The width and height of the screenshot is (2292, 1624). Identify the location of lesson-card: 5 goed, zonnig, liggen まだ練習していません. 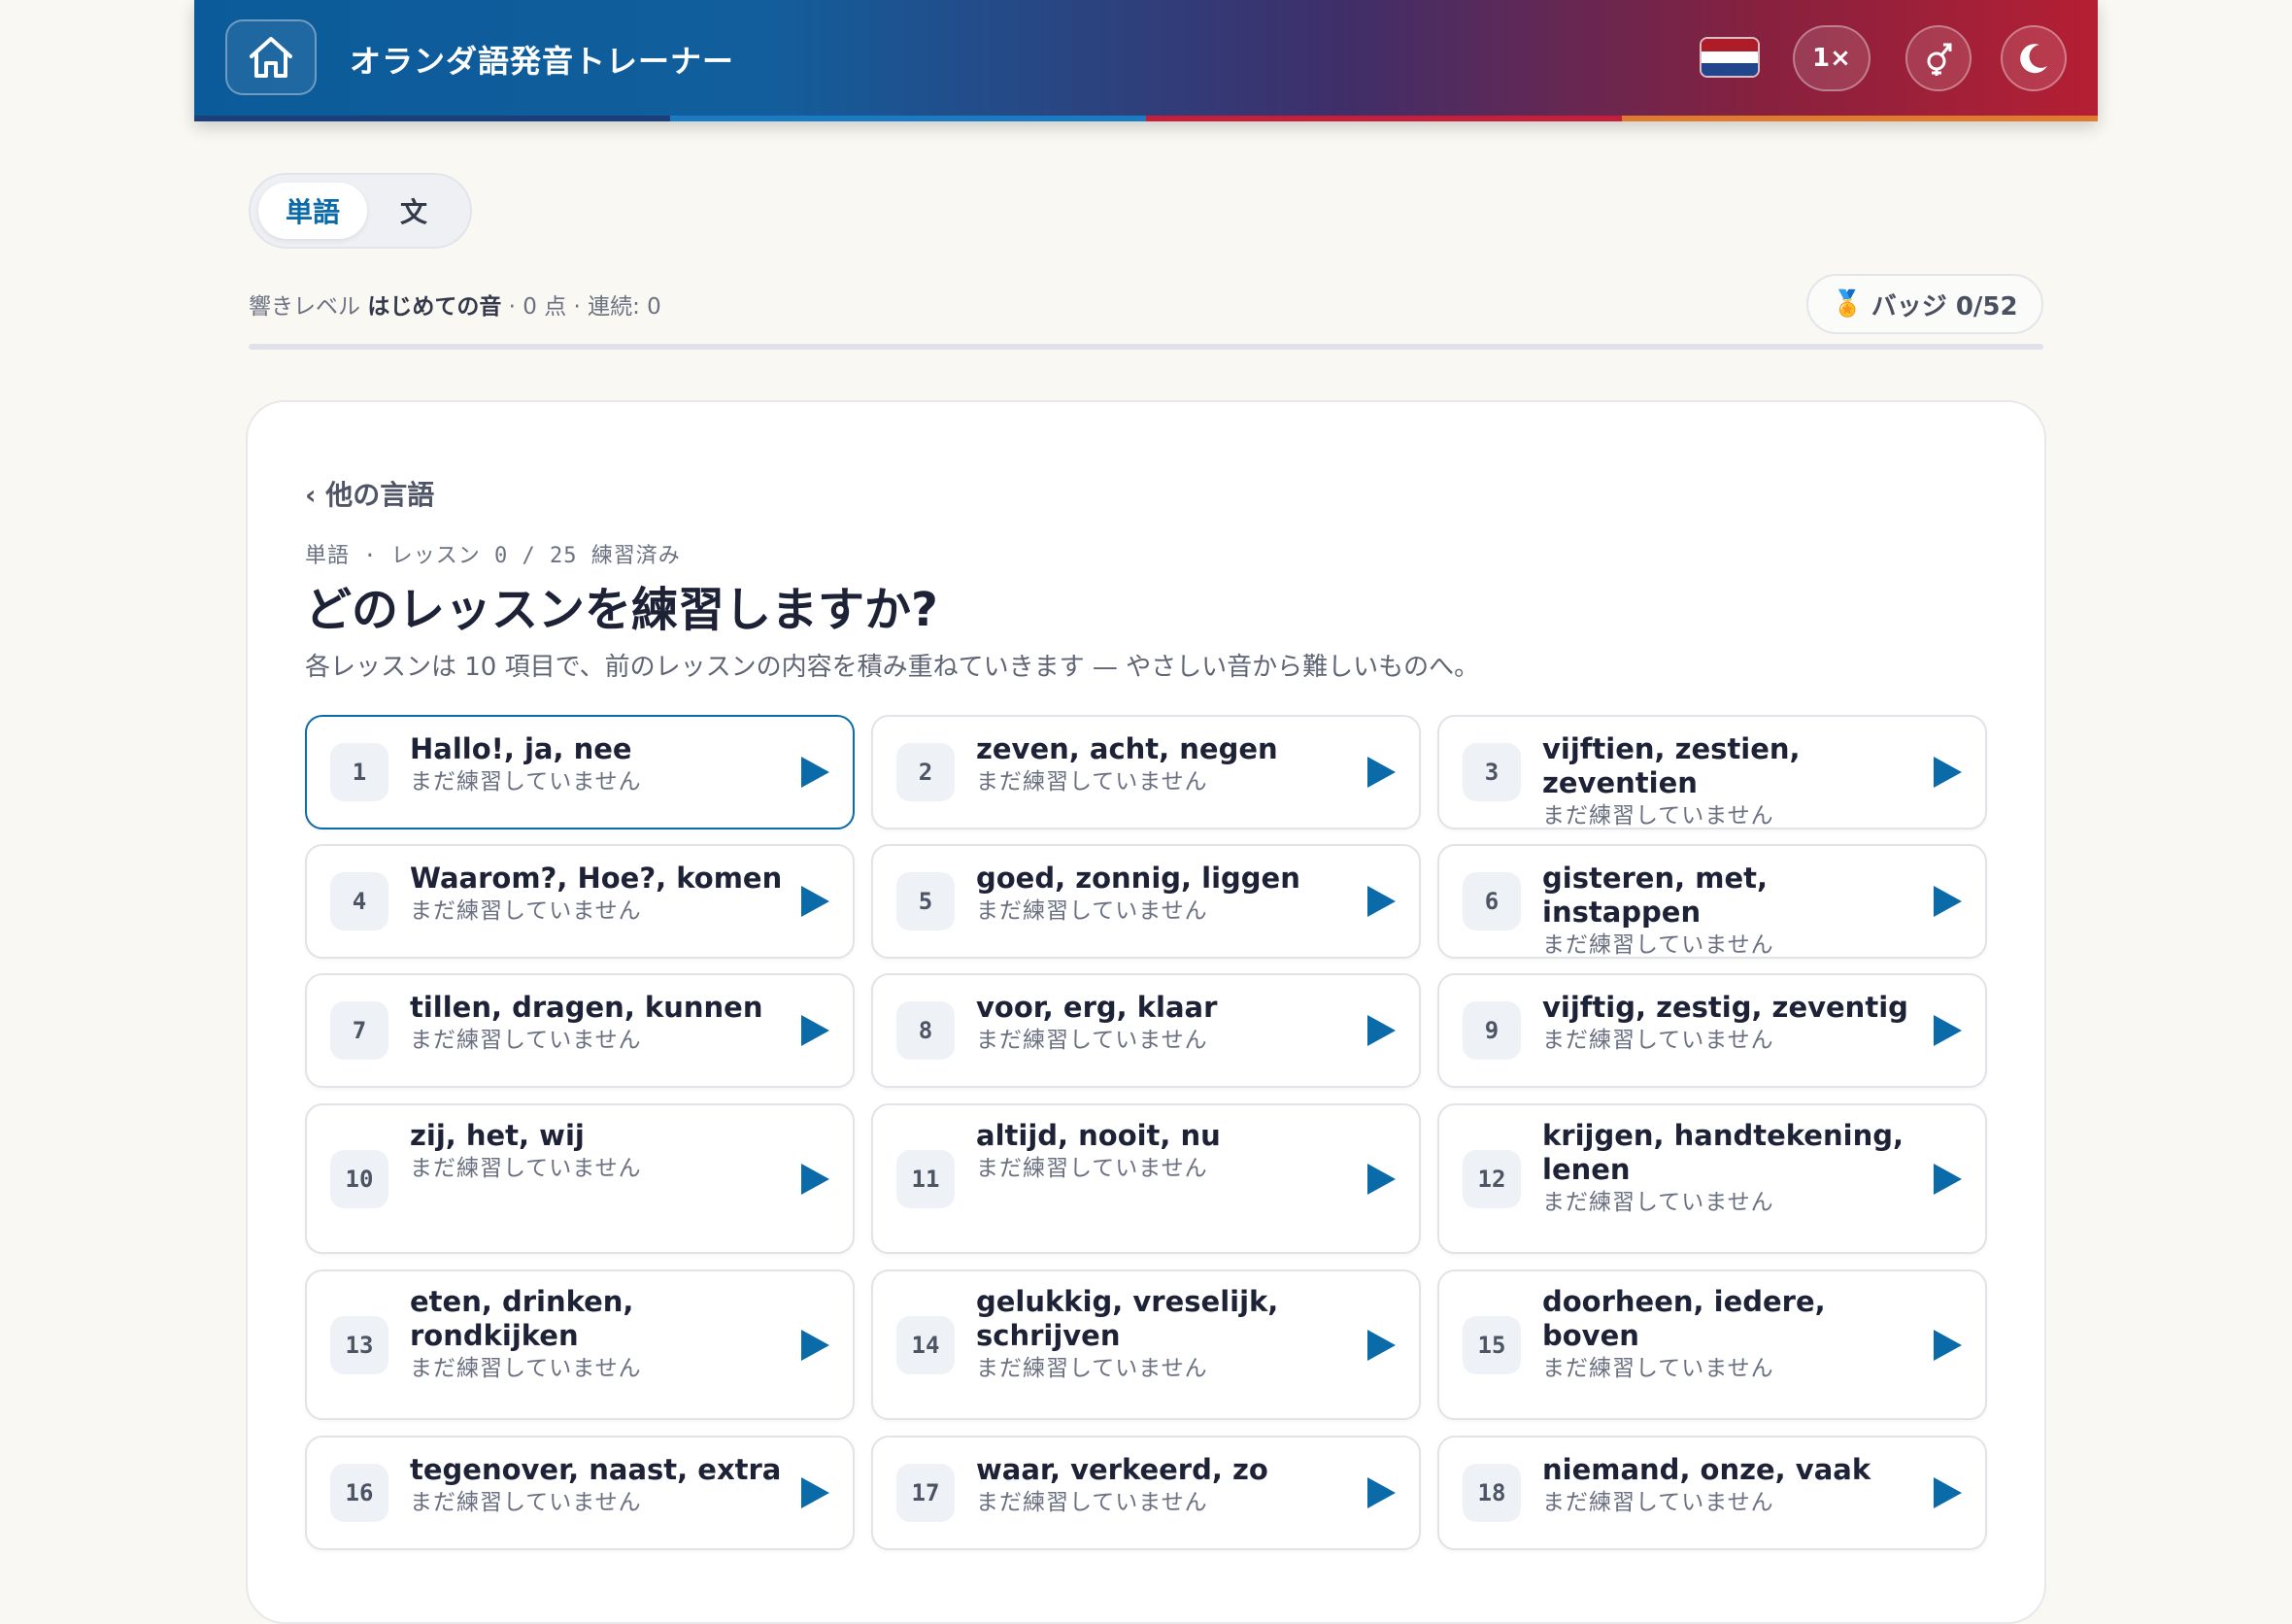
(1146, 901).